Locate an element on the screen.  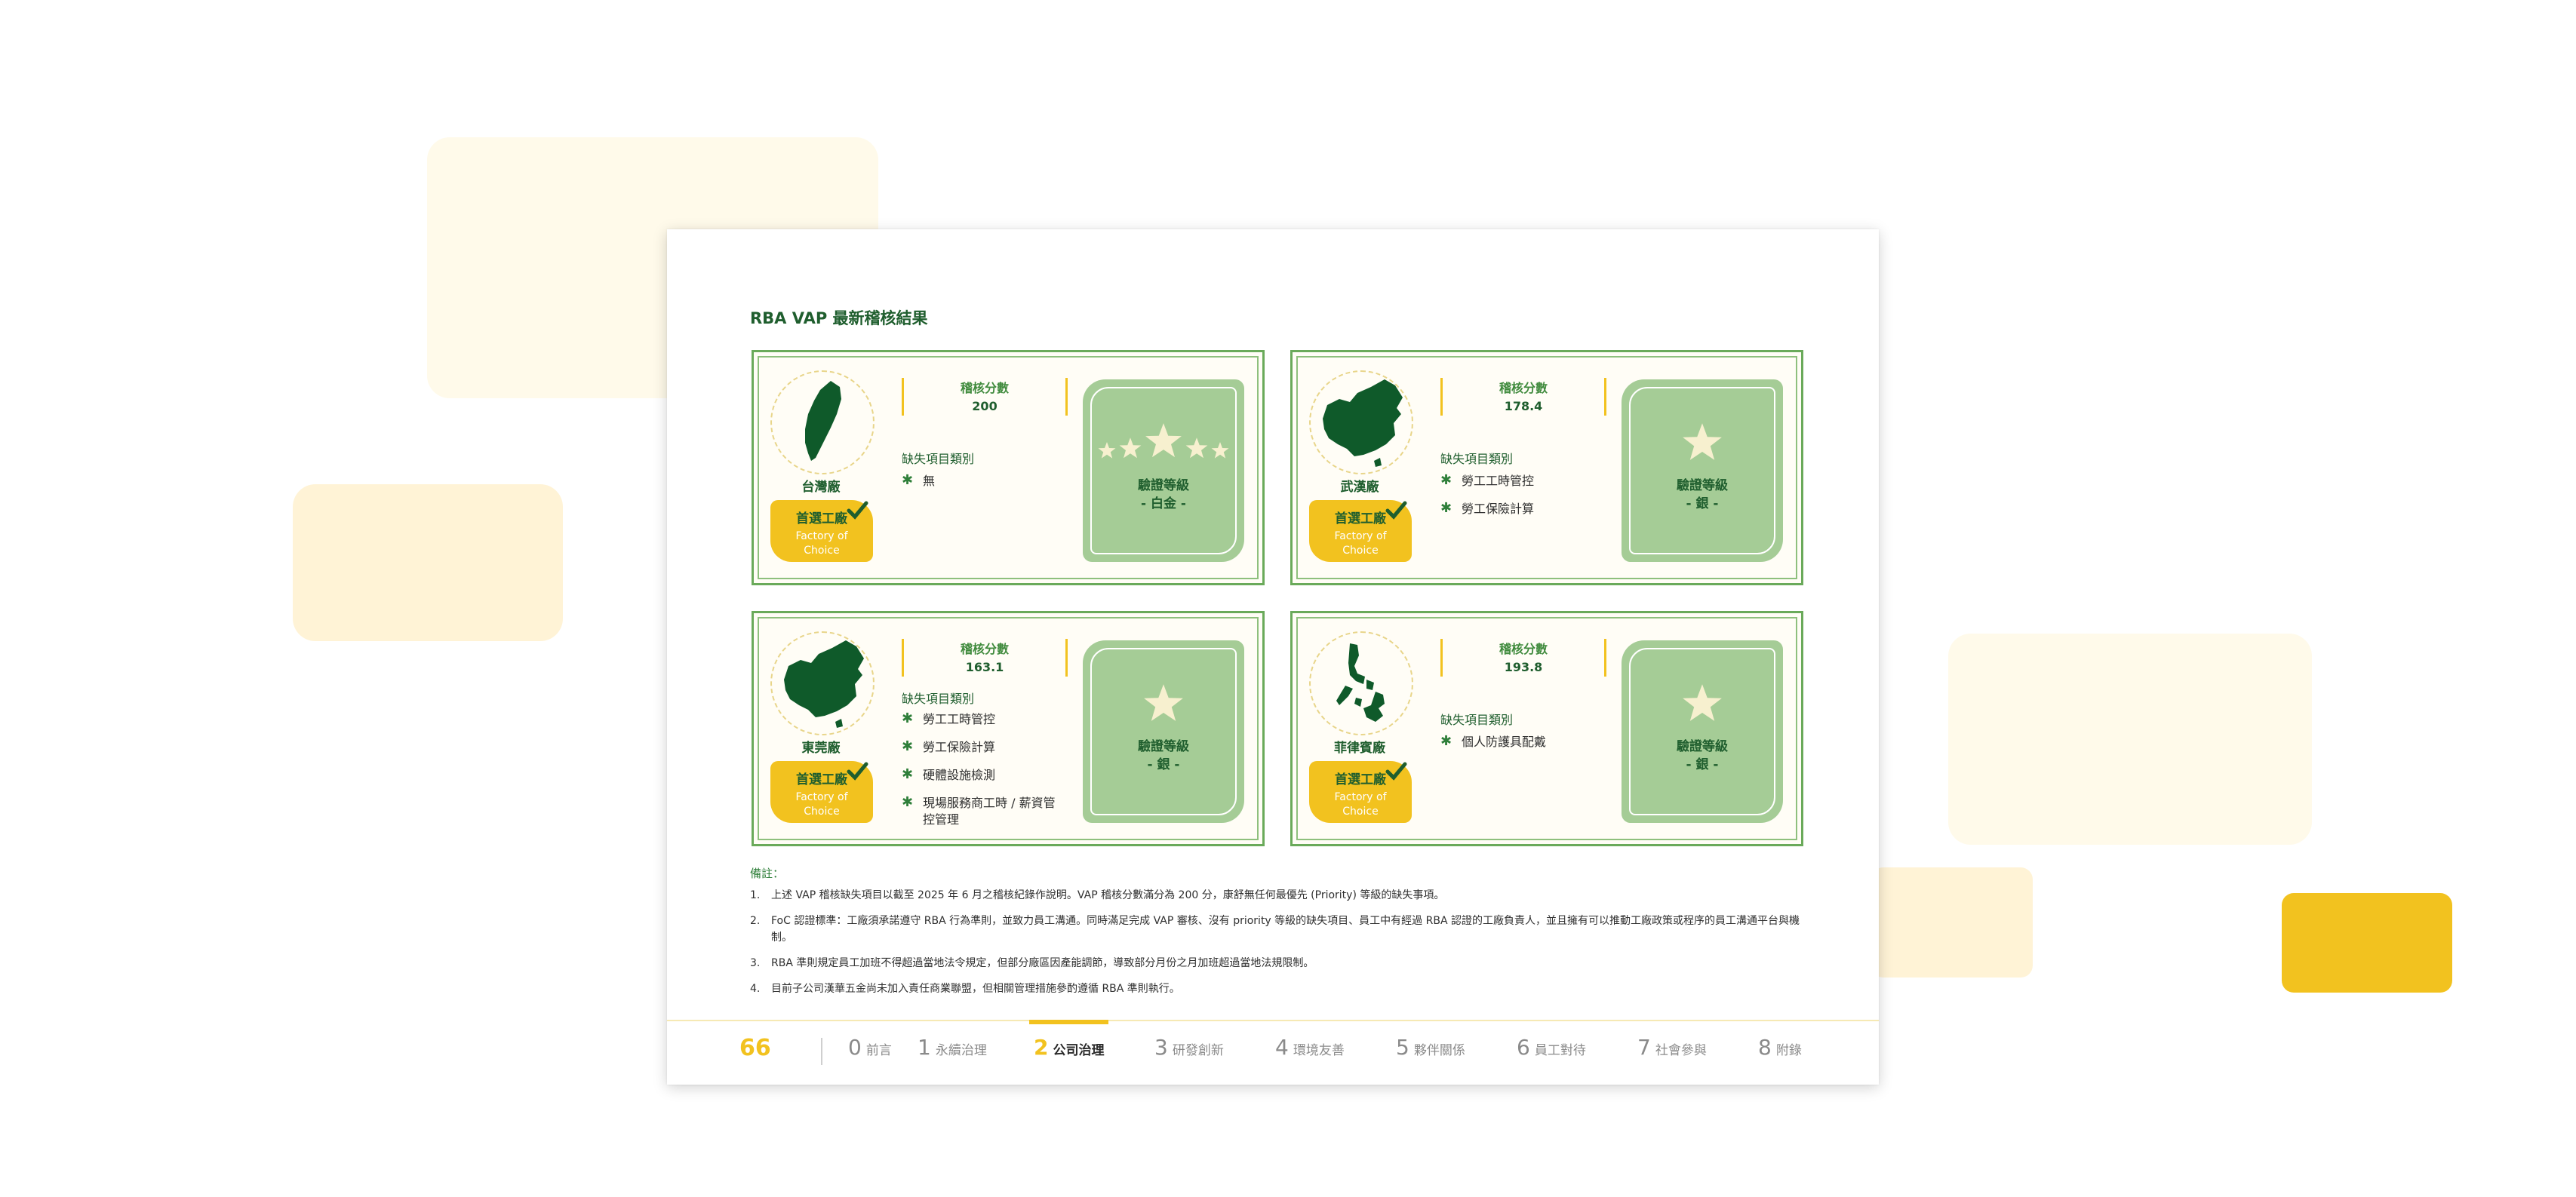
factory-name: 東莞廠 is located at coordinates (821, 748).